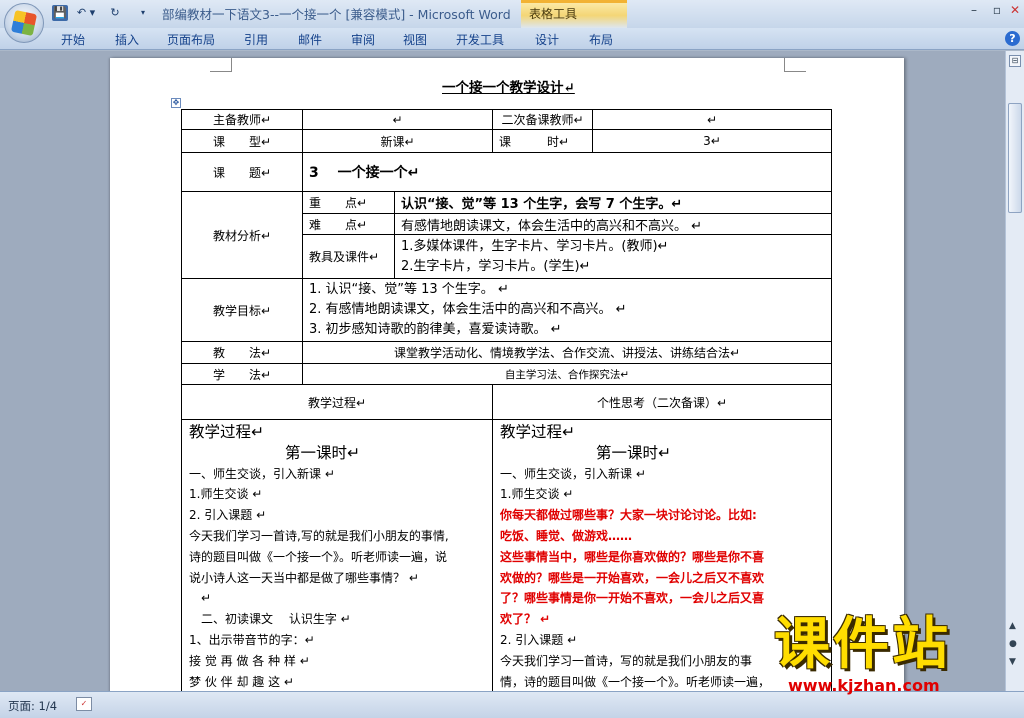 This screenshot has width=1024, height=718. I want to click on table-row: 教材分析↵ 重 点↵ 认识“接、觉”等 13 个生字，会写 7 个生字。↵, so click(506, 235).